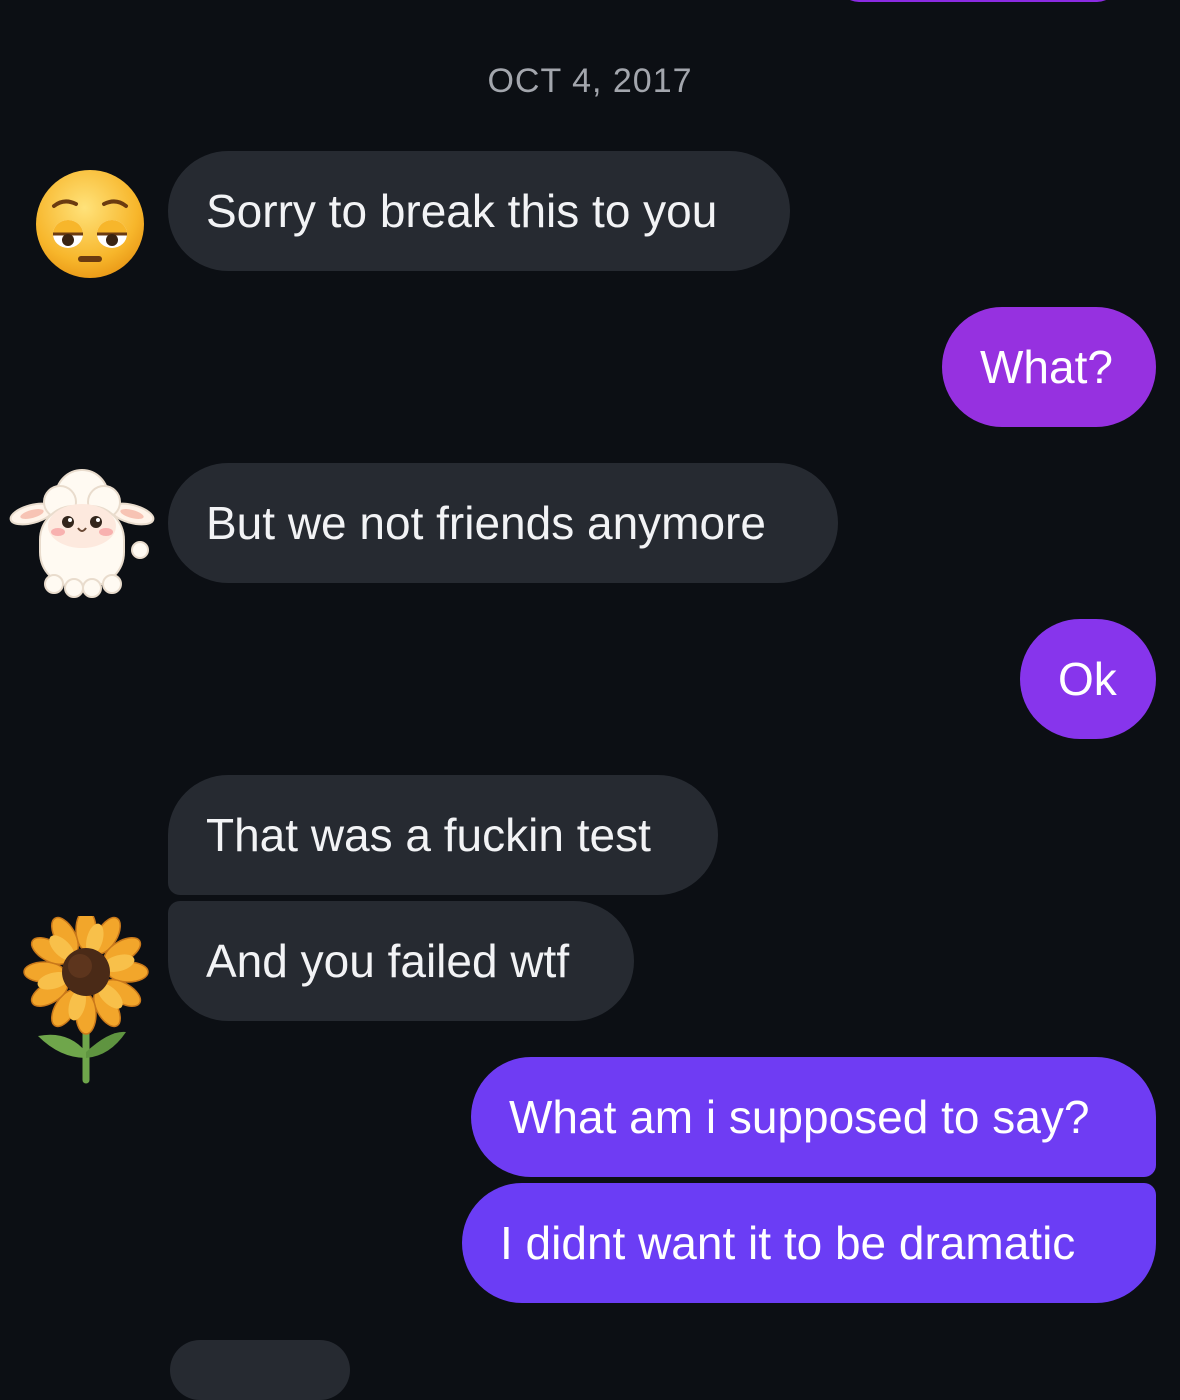  I want to click on message-bubble-outgoing: Ok, so click(1088, 679).